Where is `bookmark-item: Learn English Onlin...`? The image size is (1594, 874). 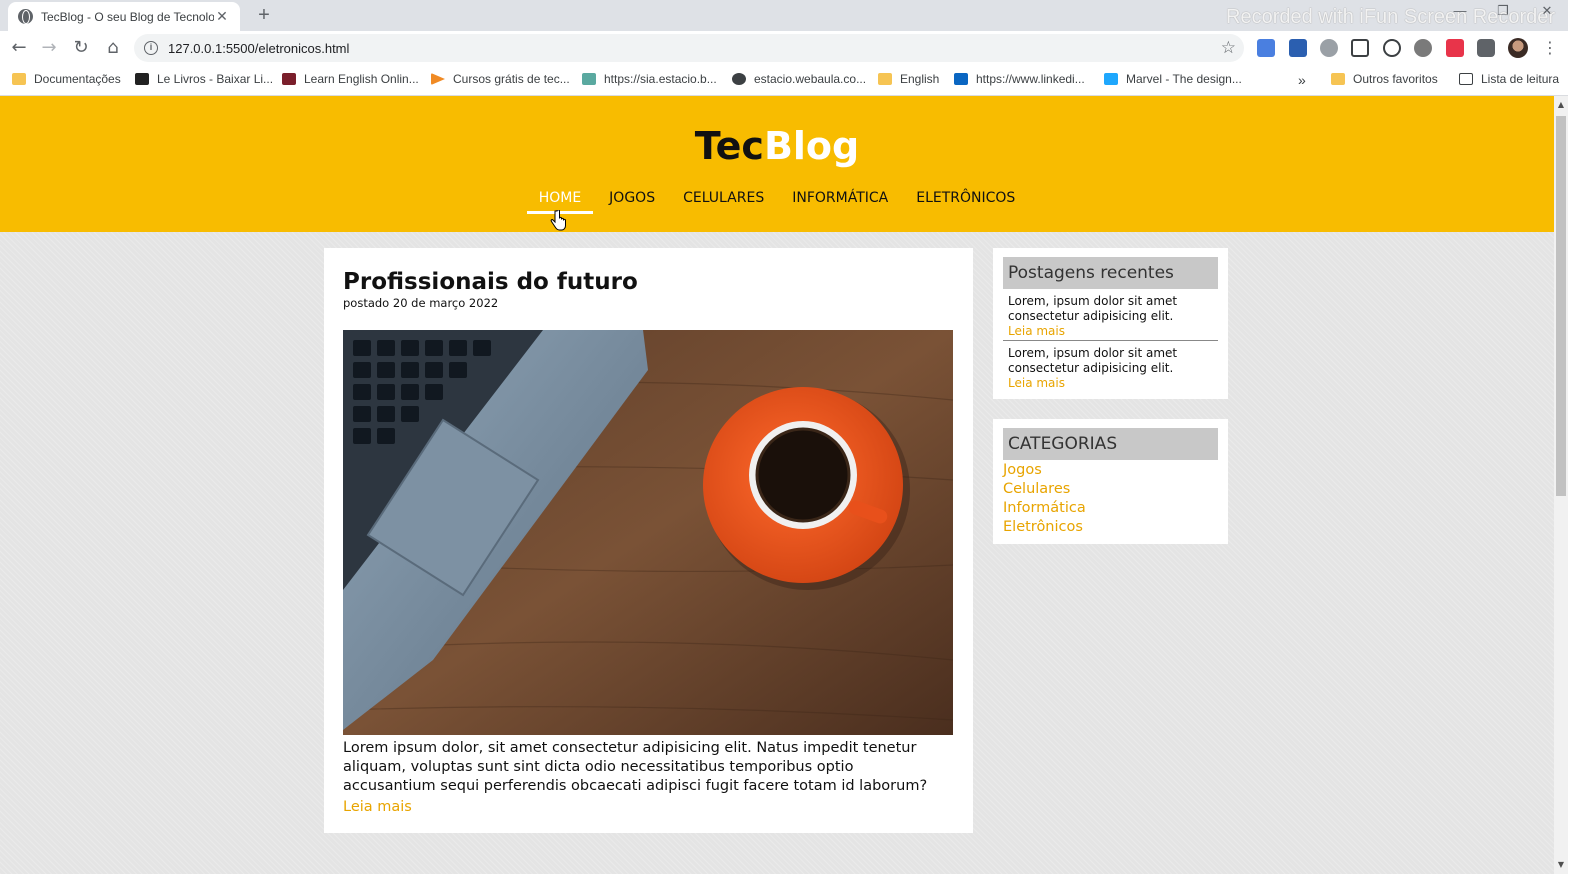
bookmark-item: Learn English Onlin... is located at coordinates (350, 79).